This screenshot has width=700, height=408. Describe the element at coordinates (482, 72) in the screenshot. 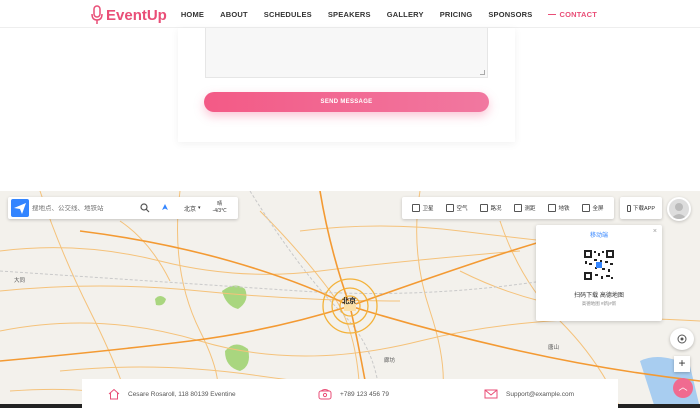

I see `resize-handle` at that location.